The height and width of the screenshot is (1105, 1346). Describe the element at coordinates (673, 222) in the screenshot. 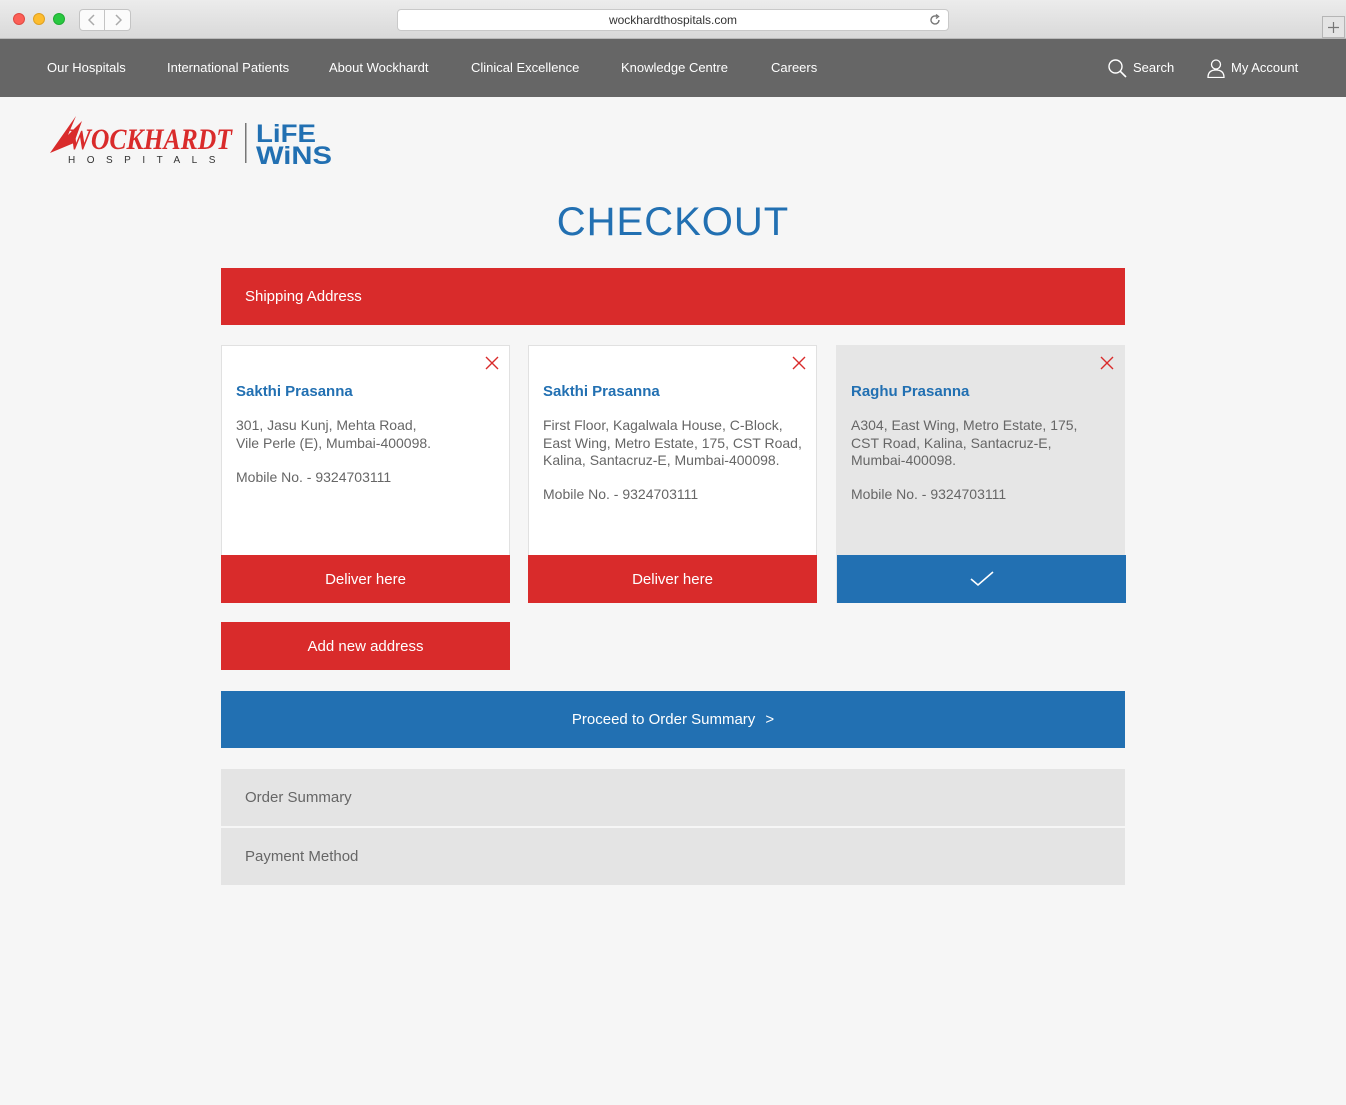

I see `page-title: CHECKOUT` at that location.